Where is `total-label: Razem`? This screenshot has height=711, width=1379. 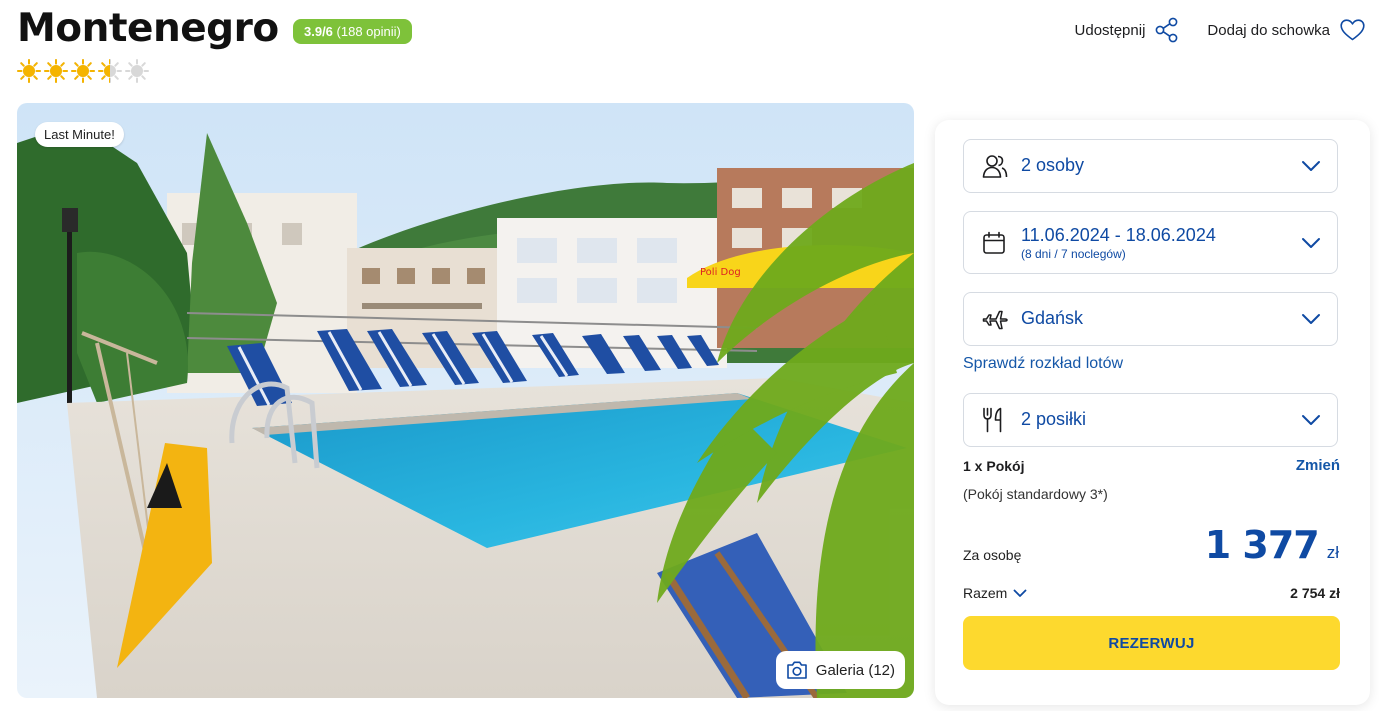
total-label: Razem is located at coordinates (985, 593).